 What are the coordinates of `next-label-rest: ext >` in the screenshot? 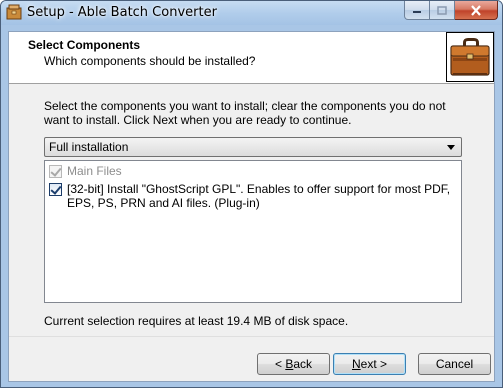 It's located at (374, 364).